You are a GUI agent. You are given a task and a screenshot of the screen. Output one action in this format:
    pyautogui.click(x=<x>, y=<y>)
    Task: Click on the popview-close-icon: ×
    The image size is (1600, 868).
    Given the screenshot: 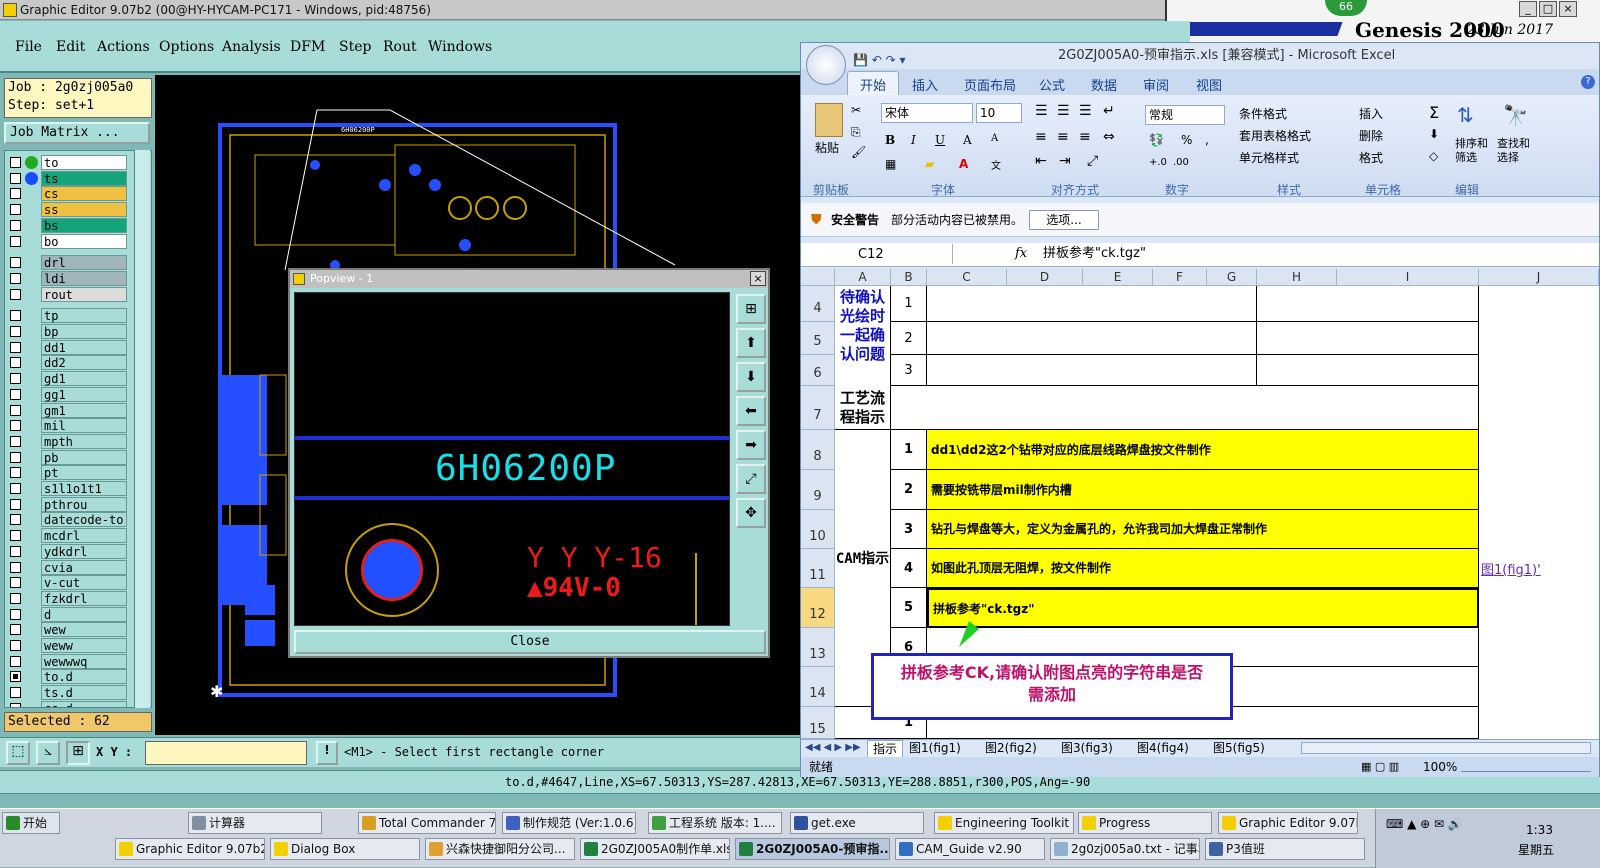 What is the action you would take?
    pyautogui.click(x=758, y=278)
    